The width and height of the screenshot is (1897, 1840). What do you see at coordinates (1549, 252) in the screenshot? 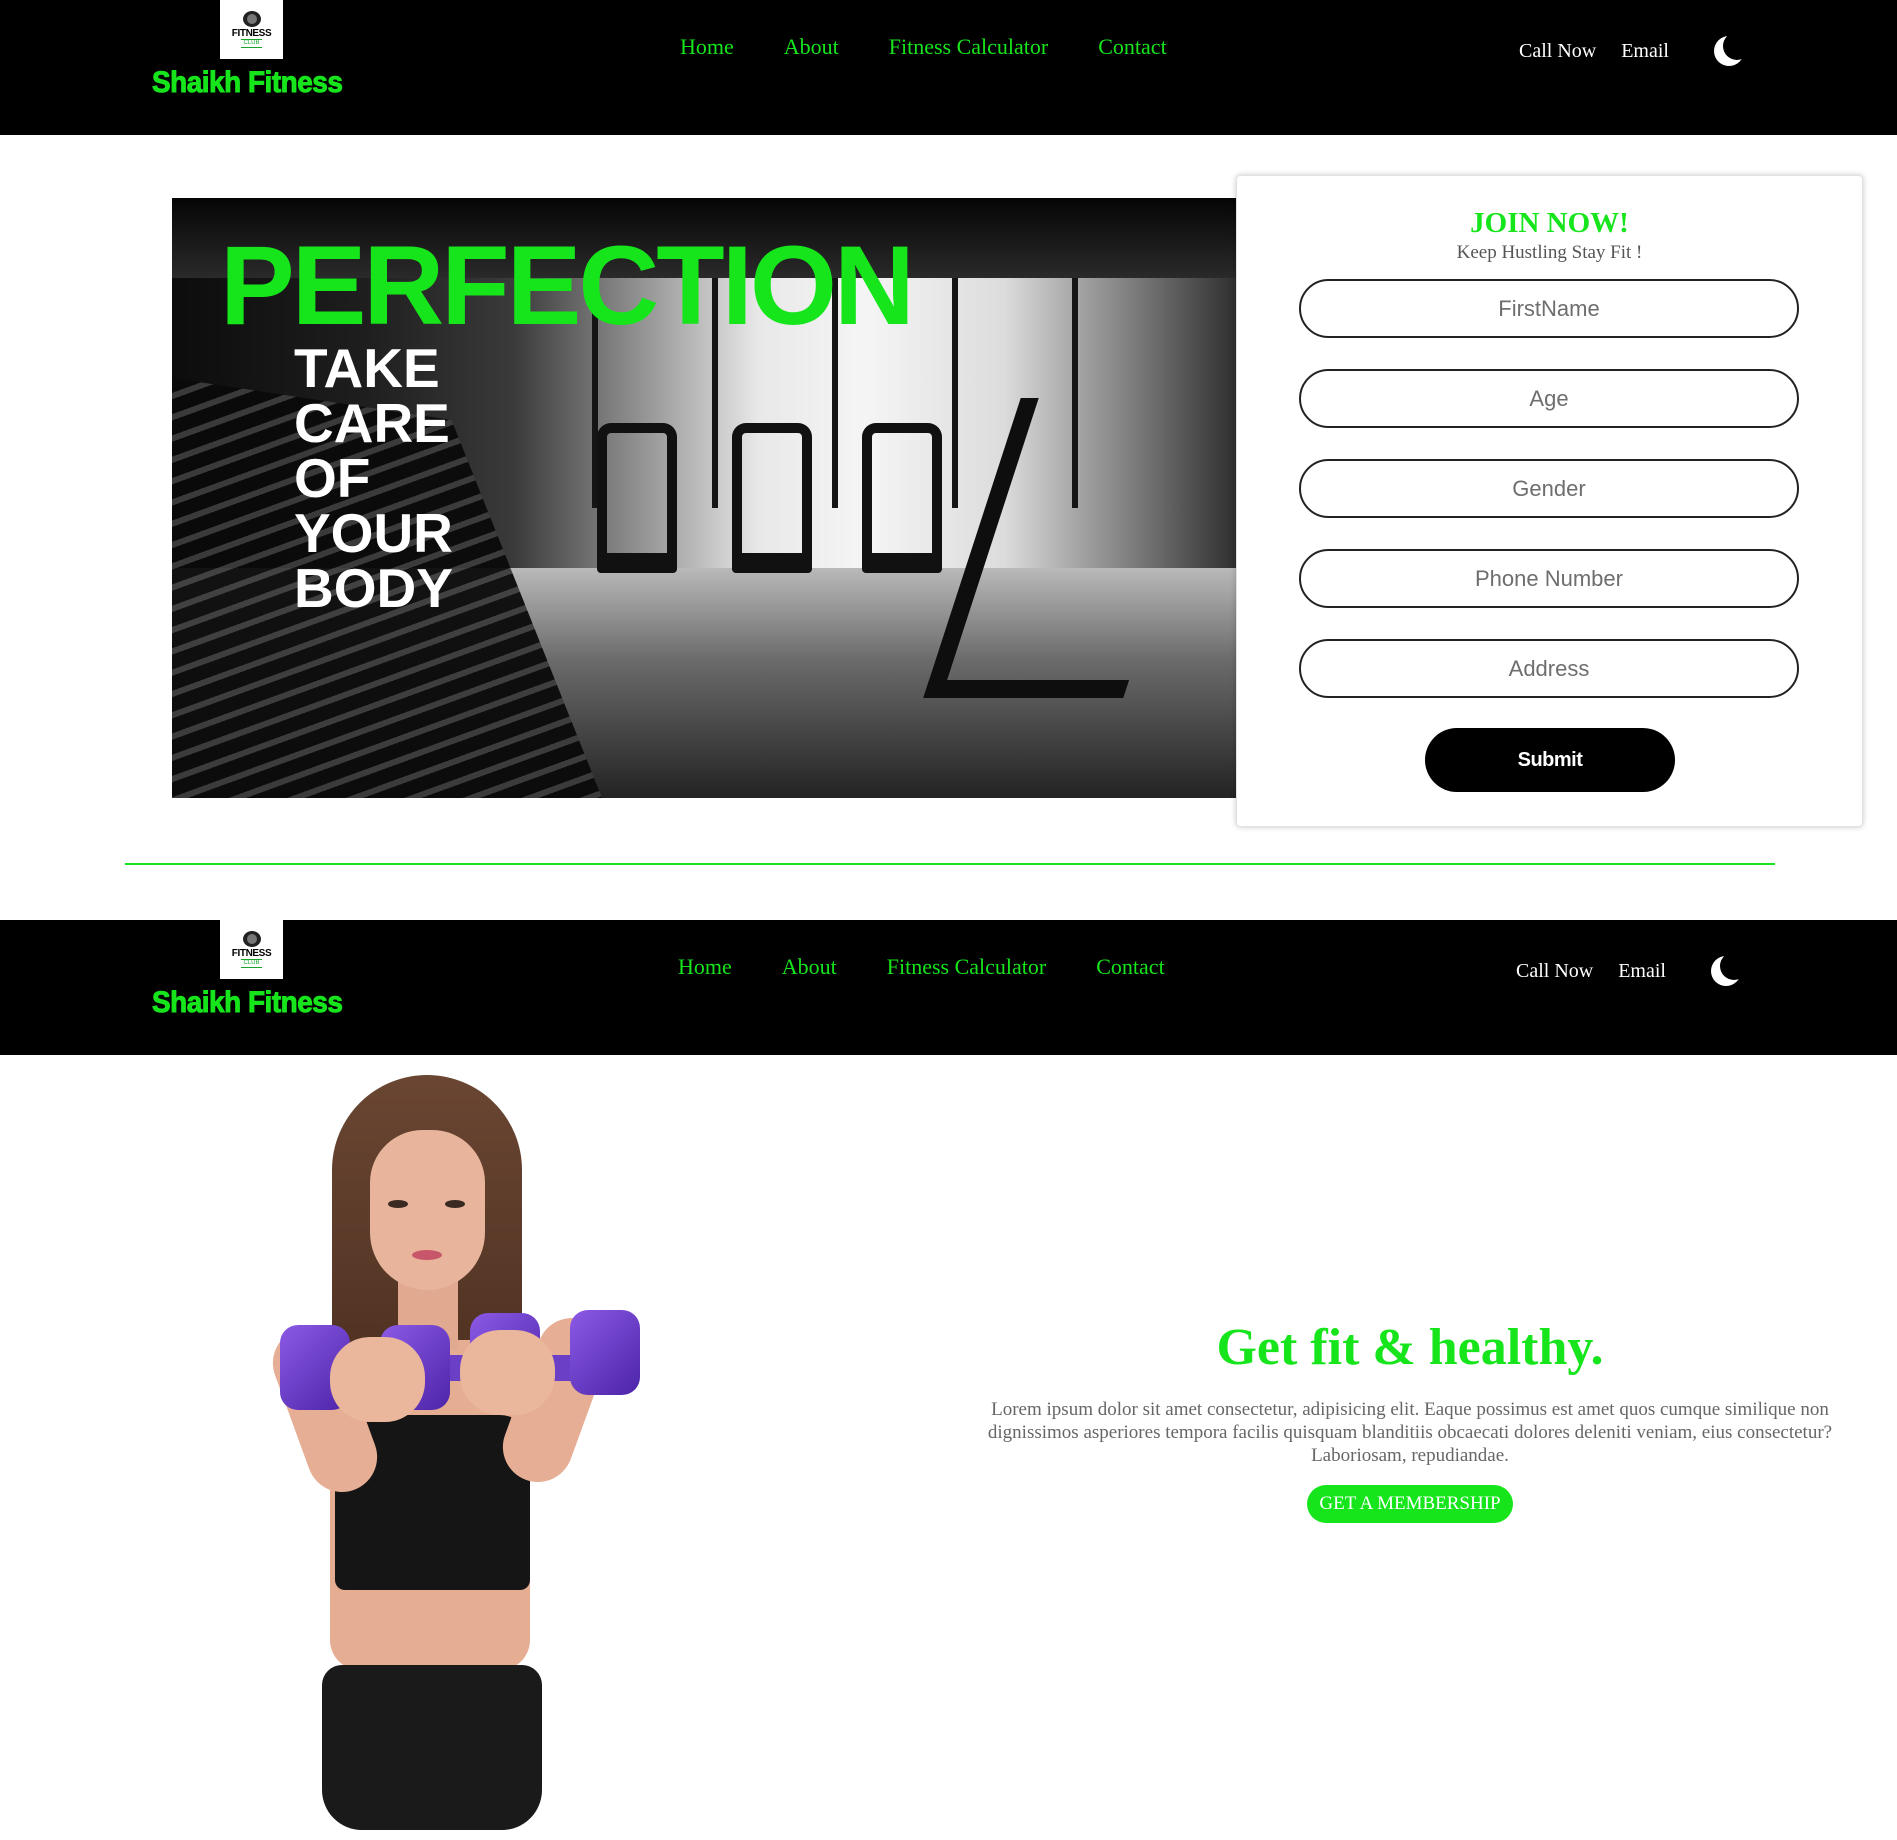
I see `form-tagline: Keep Hustling Stay Fit !` at bounding box center [1549, 252].